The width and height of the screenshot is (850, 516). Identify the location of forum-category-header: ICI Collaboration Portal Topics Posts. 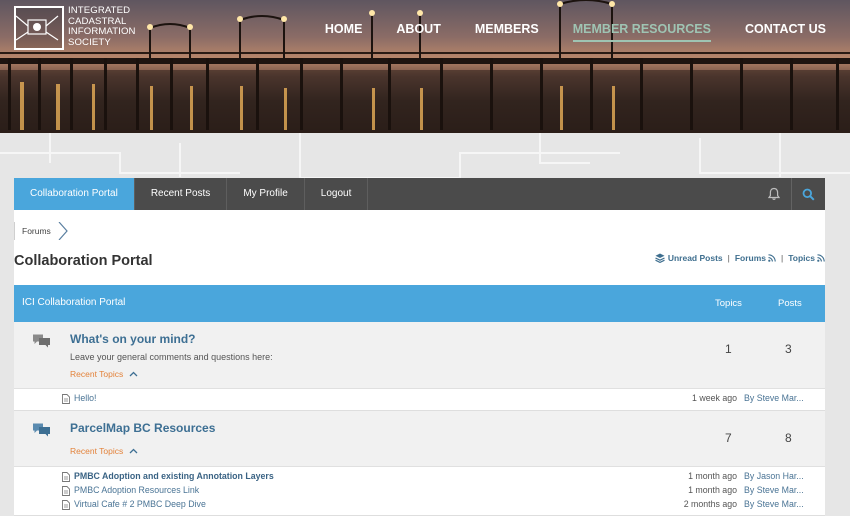
(419, 303).